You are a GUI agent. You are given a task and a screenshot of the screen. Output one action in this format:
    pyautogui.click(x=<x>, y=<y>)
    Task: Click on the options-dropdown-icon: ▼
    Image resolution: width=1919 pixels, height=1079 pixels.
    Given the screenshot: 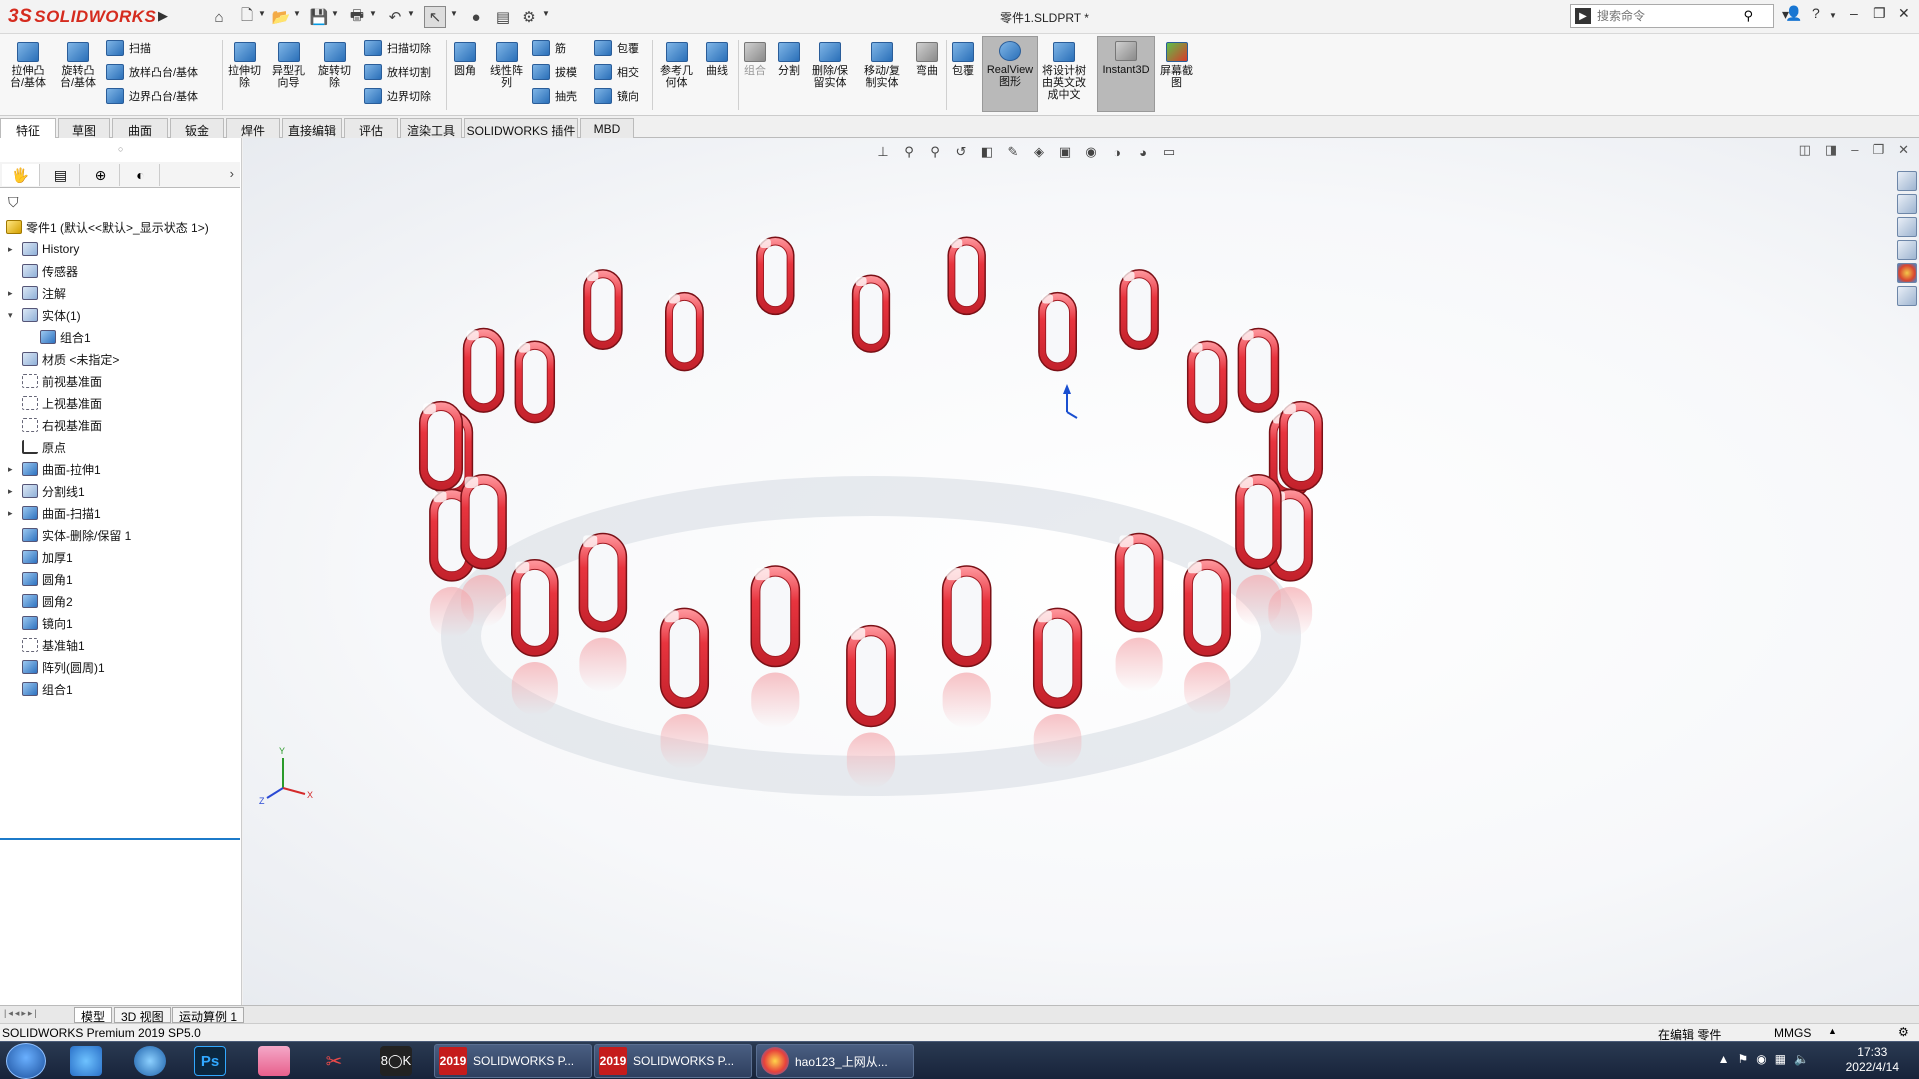 What is the action you would take?
    pyautogui.click(x=546, y=13)
    